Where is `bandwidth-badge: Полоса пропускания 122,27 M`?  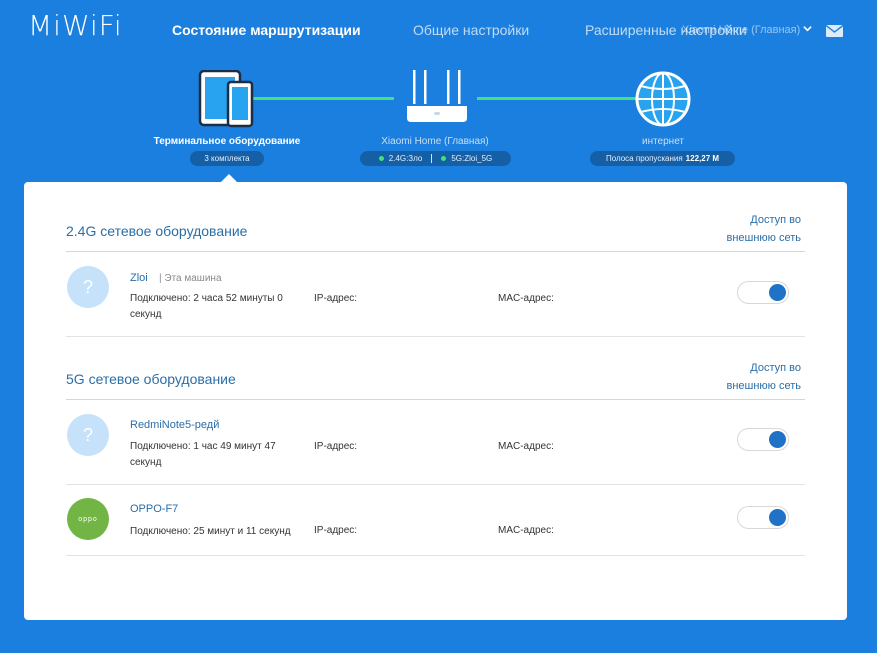
bandwidth-badge: Полоса пропускания 122,27 M is located at coordinates (662, 158).